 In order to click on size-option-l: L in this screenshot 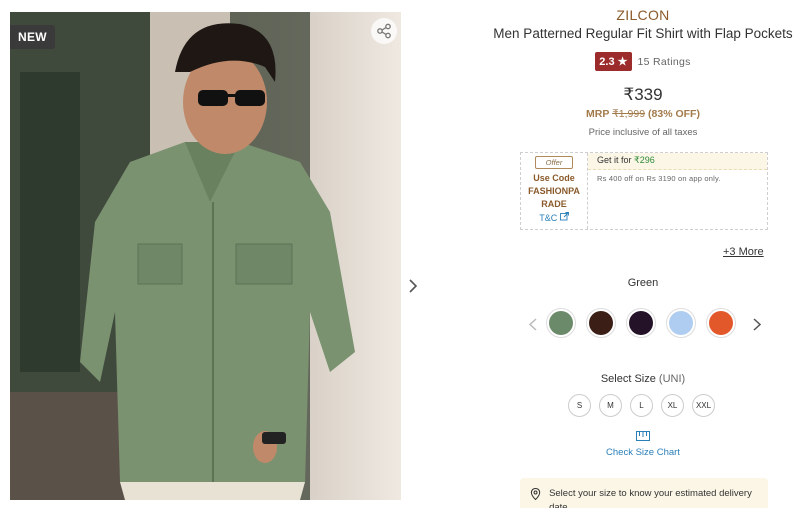, I will do `click(641, 405)`.